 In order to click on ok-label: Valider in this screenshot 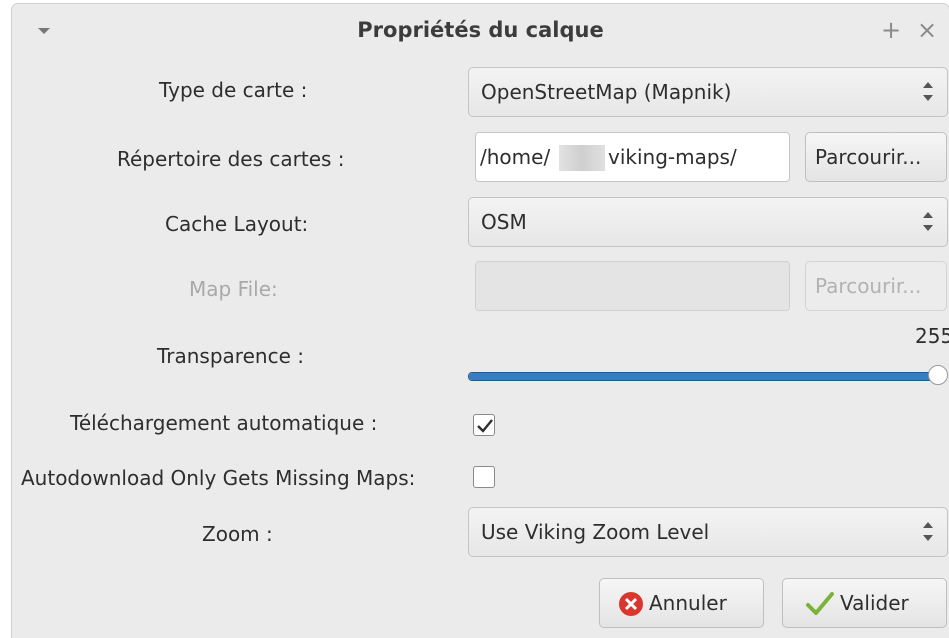, I will do `click(874, 603)`.